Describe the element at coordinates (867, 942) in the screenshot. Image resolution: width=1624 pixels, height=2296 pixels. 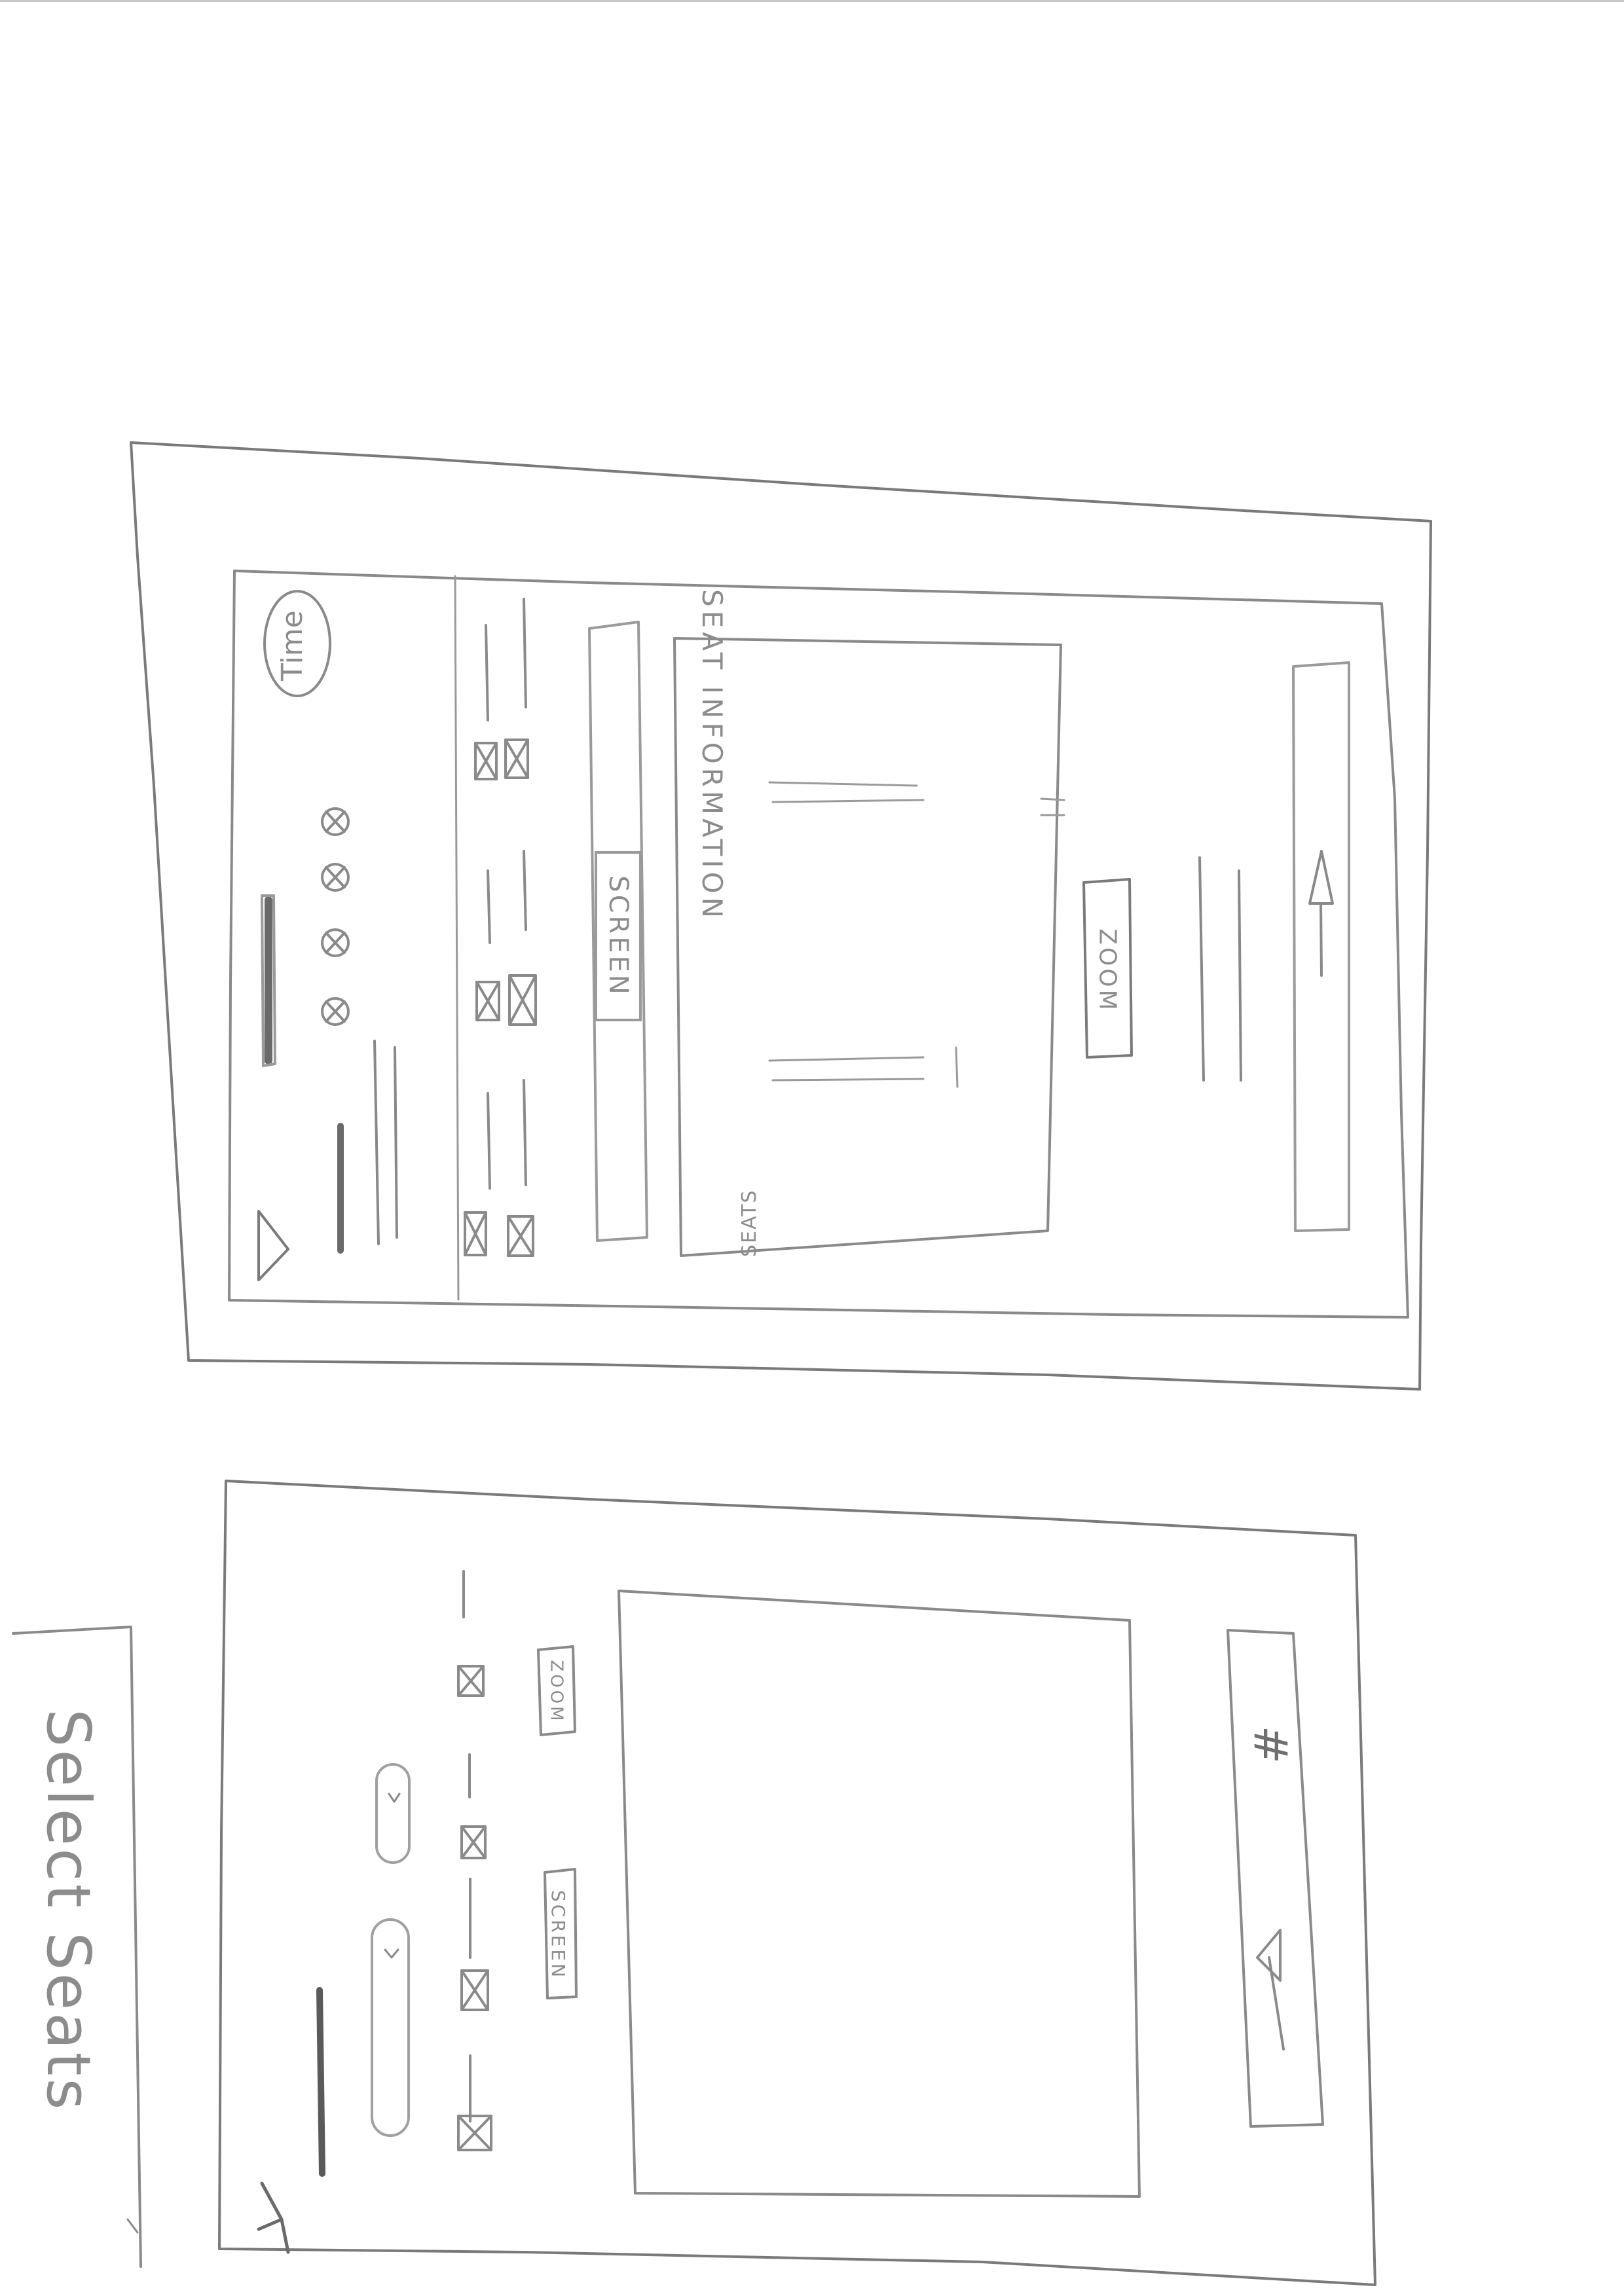
I see `sketch1-seat-map` at that location.